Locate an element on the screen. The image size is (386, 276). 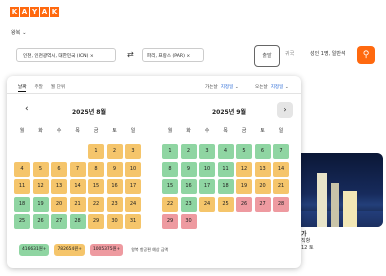
chevron-right-icon: › is located at coordinates (285, 109).